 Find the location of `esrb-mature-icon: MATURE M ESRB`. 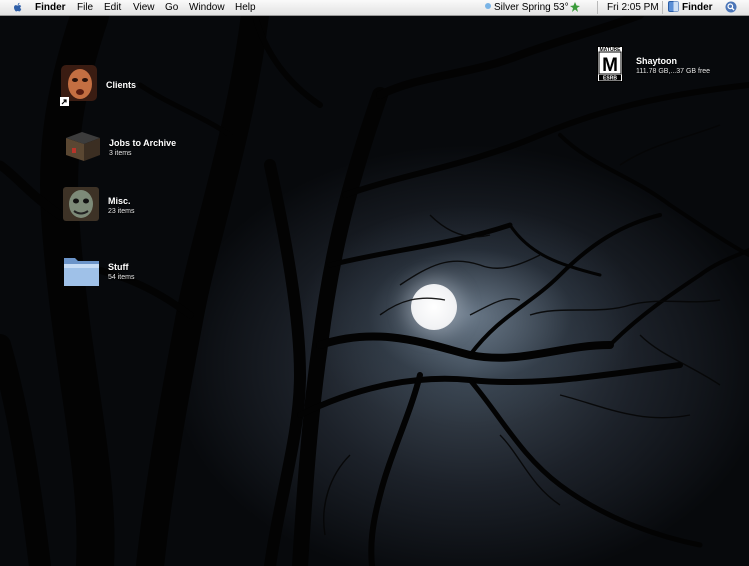

esrb-mature-icon: MATURE M ESRB is located at coordinates (610, 64).